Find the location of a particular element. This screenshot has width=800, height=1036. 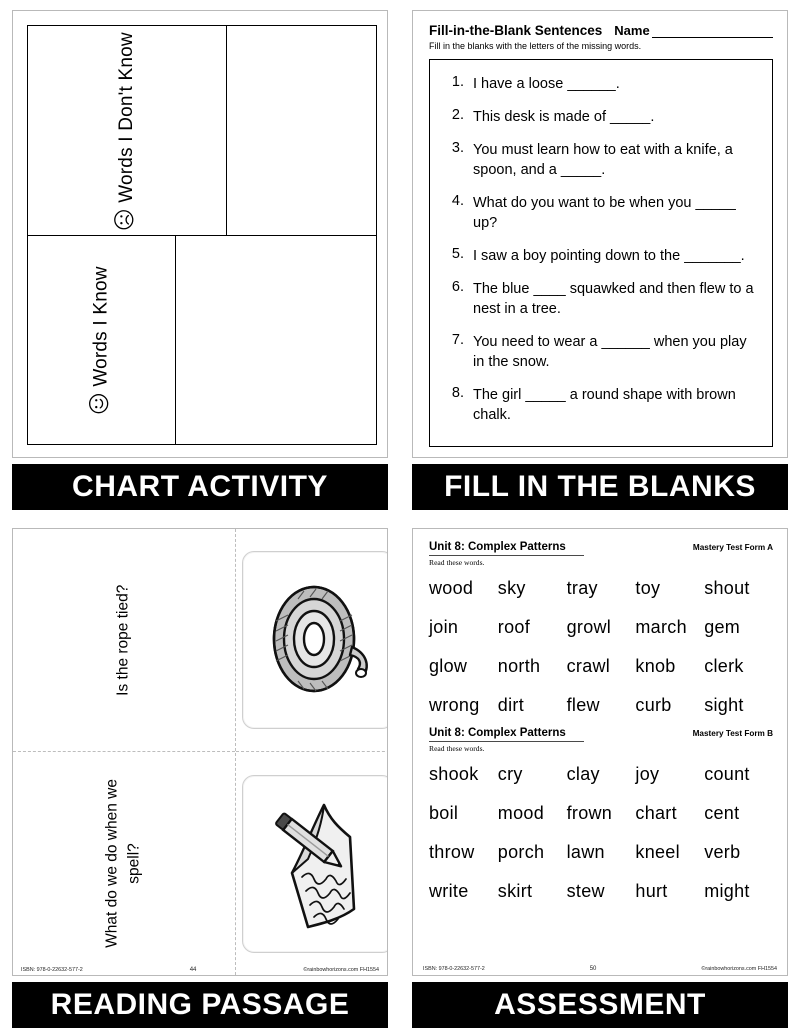

question-number: 3. is located at coordinates (457, 148).